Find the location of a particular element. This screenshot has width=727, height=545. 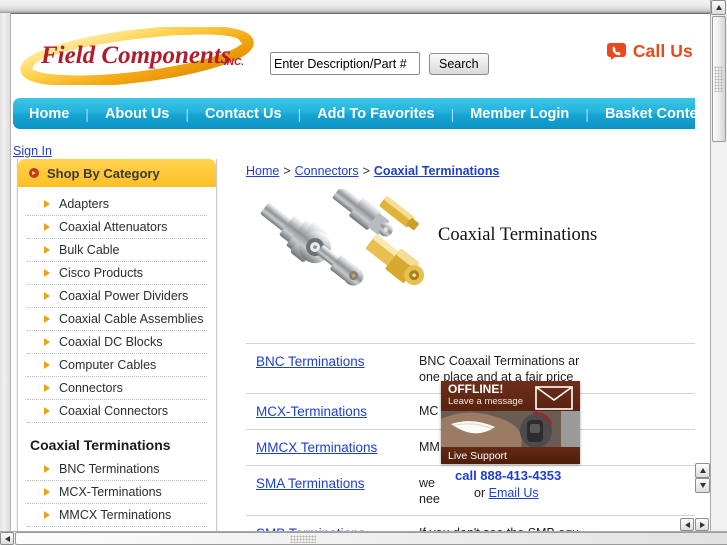

window-horizontal-scroll-thumb is located at coordinates (371, 538).